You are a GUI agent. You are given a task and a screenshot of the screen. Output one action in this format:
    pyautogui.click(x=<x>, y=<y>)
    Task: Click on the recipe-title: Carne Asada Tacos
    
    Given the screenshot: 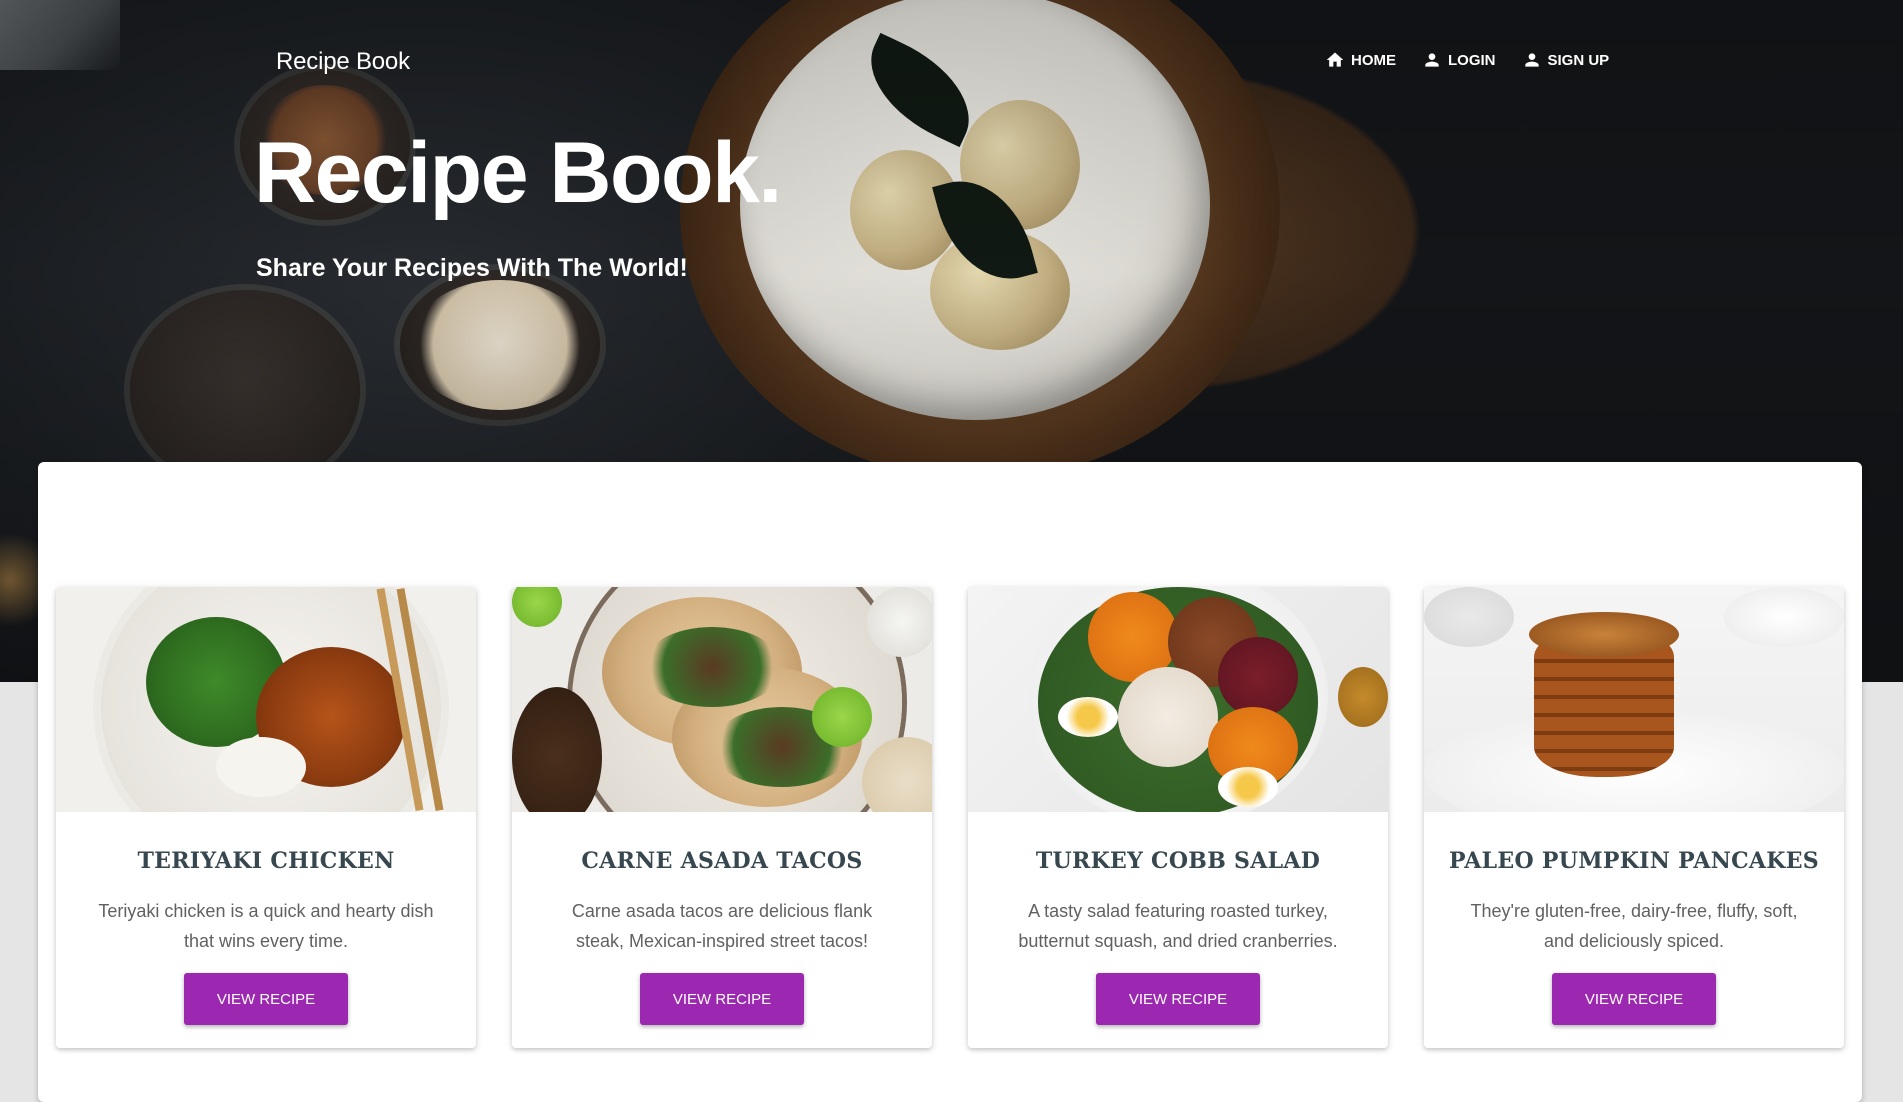 What is the action you would take?
    pyautogui.click(x=722, y=861)
    